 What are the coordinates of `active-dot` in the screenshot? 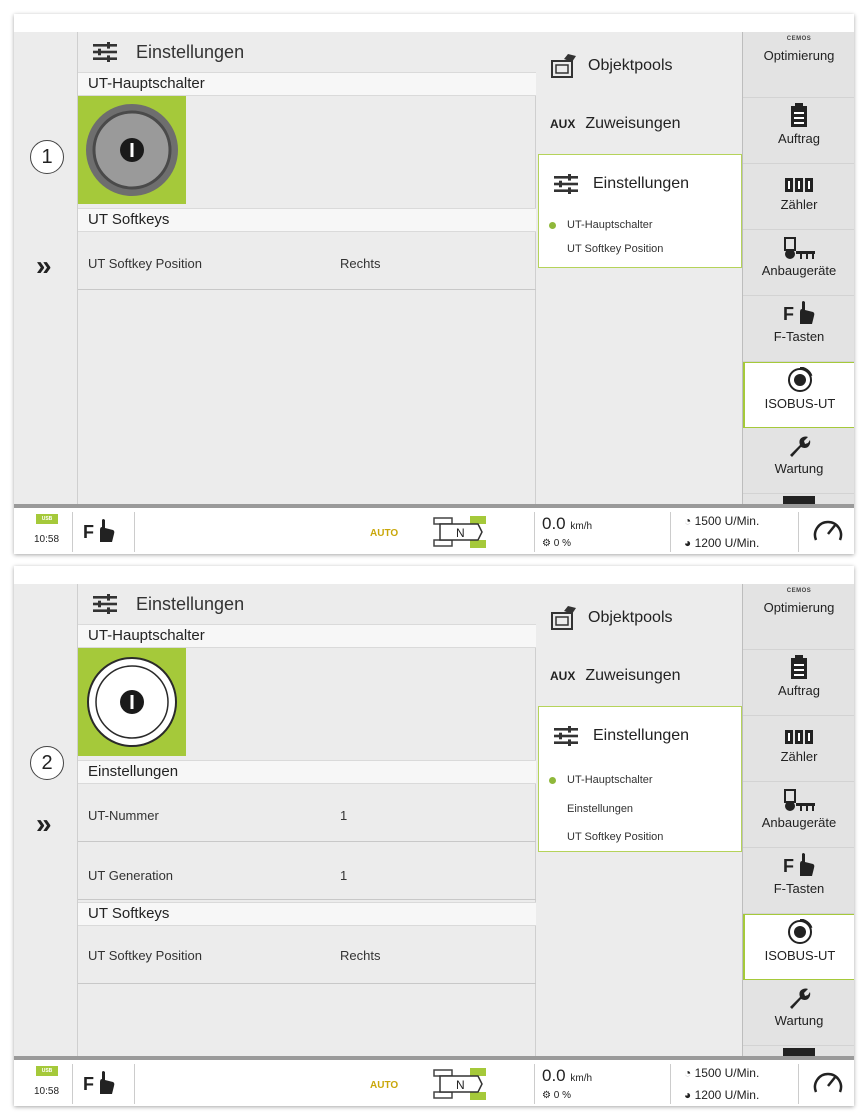 It's located at (552, 780).